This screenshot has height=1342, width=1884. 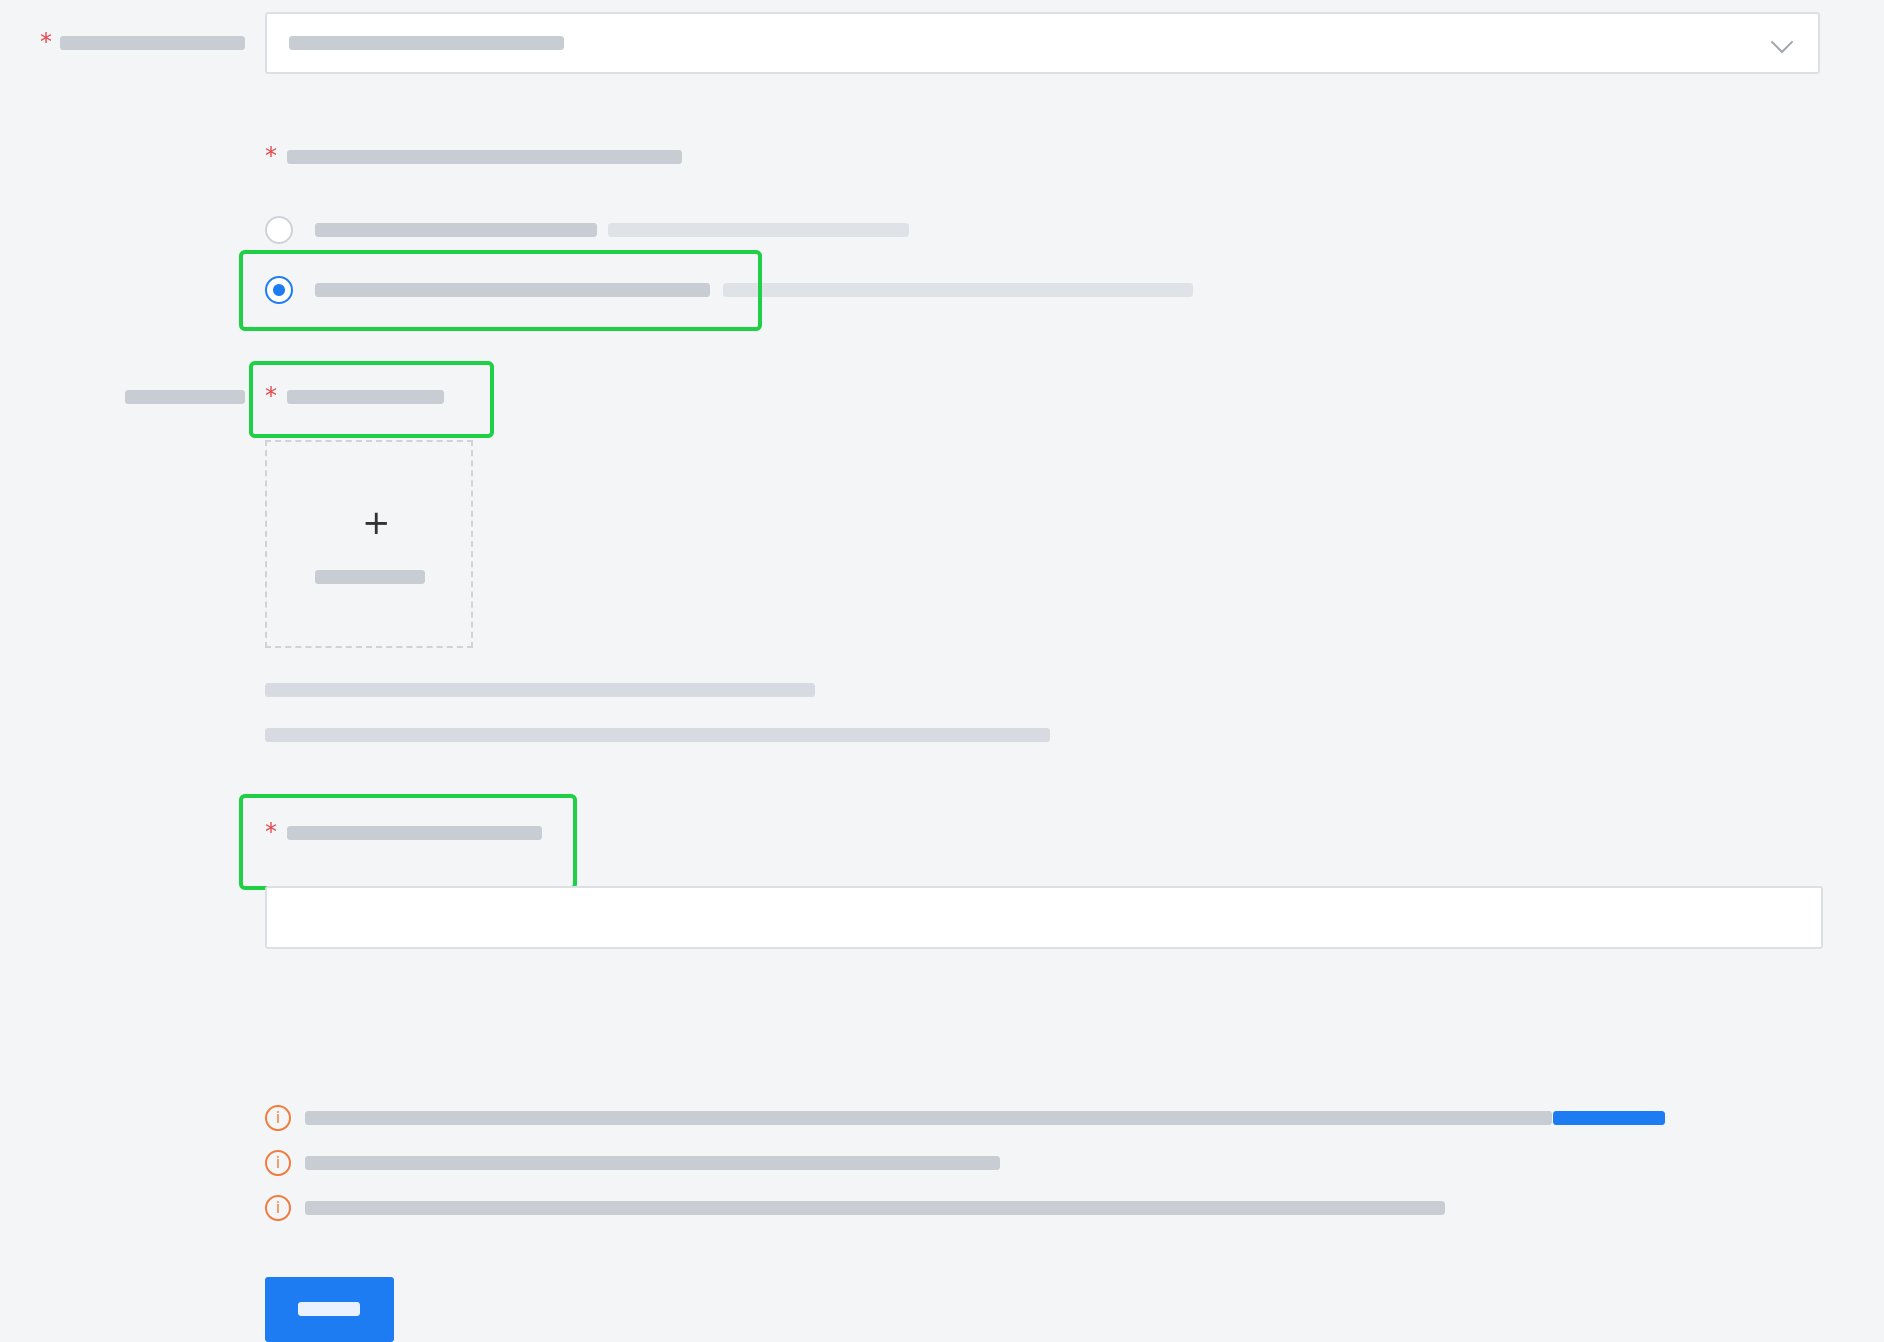 I want to click on selected-option-highlight, so click(x=500, y=290).